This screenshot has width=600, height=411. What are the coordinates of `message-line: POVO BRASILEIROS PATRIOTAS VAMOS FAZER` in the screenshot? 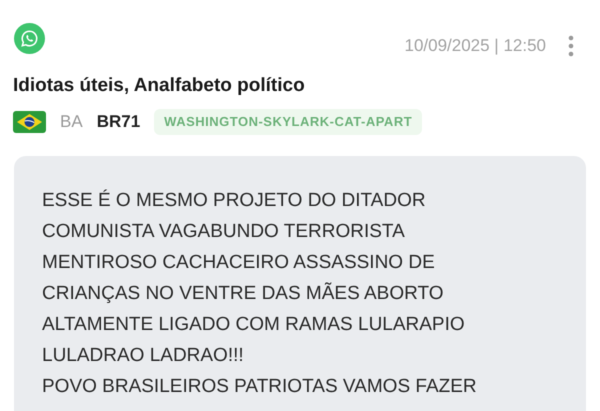 It's located at (259, 386).